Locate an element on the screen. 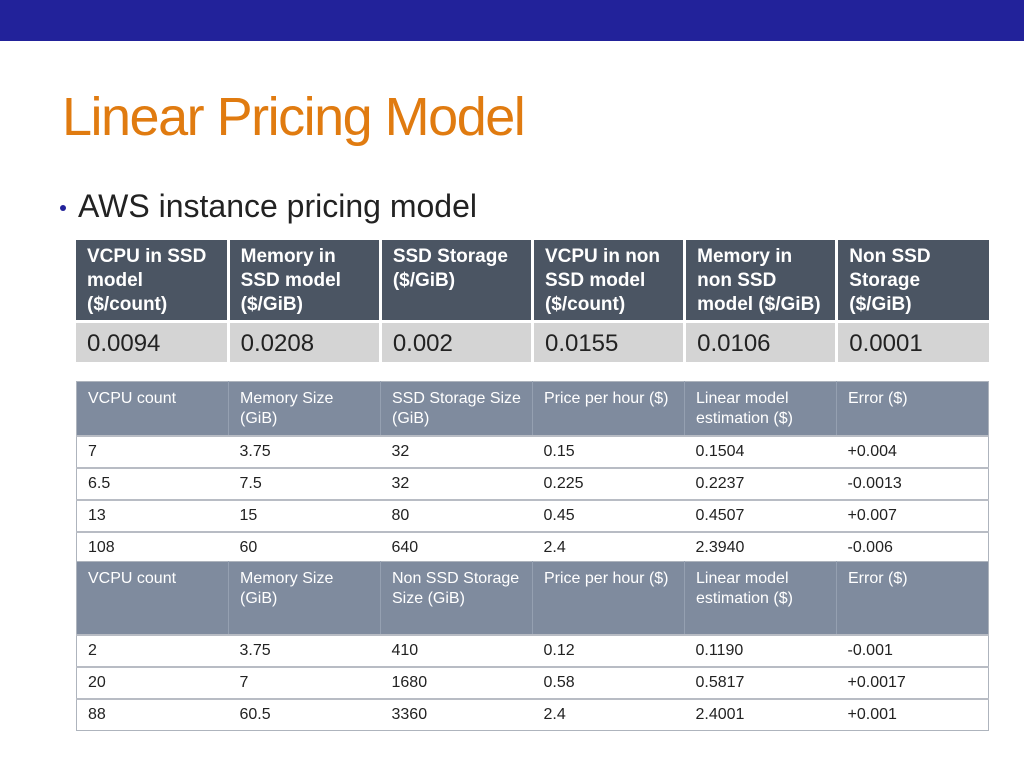 This screenshot has height=768, width=1024. cell: 0.5817 is located at coordinates (760, 682).